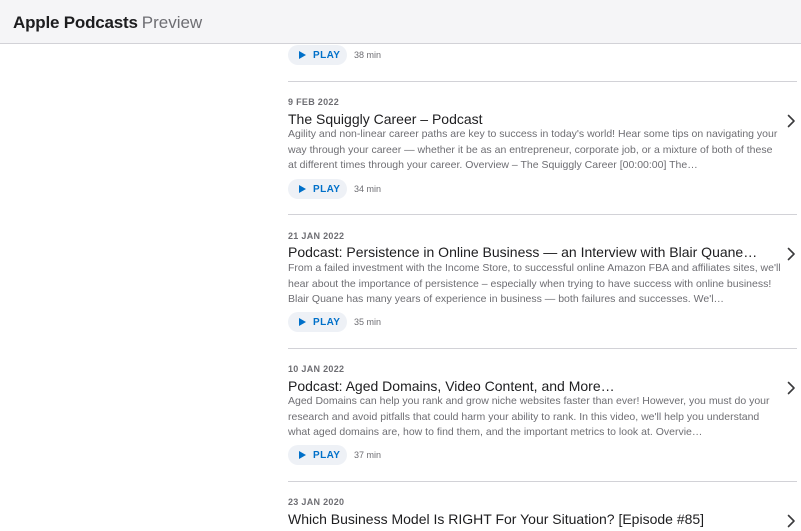 The image size is (801, 531). Describe the element at coordinates (400, 22) in the screenshot. I see `top-navigation-bar: Apple Podcasts Preview` at that location.